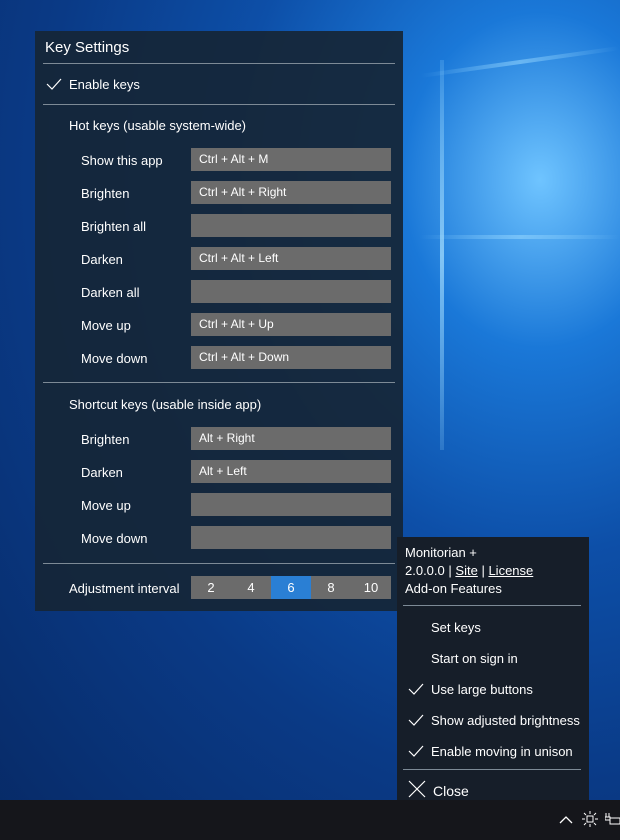 The width and height of the screenshot is (620, 840). What do you see at coordinates (291, 537) in the screenshot?
I see `shortcut-move-down-input` at bounding box center [291, 537].